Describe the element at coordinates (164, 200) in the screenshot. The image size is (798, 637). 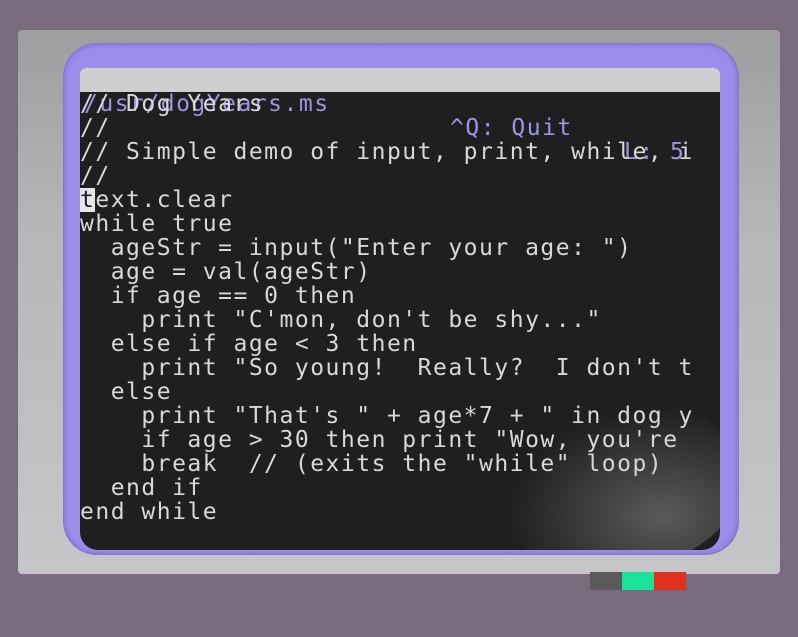
I see `code-line-text: ext.clear` at that location.